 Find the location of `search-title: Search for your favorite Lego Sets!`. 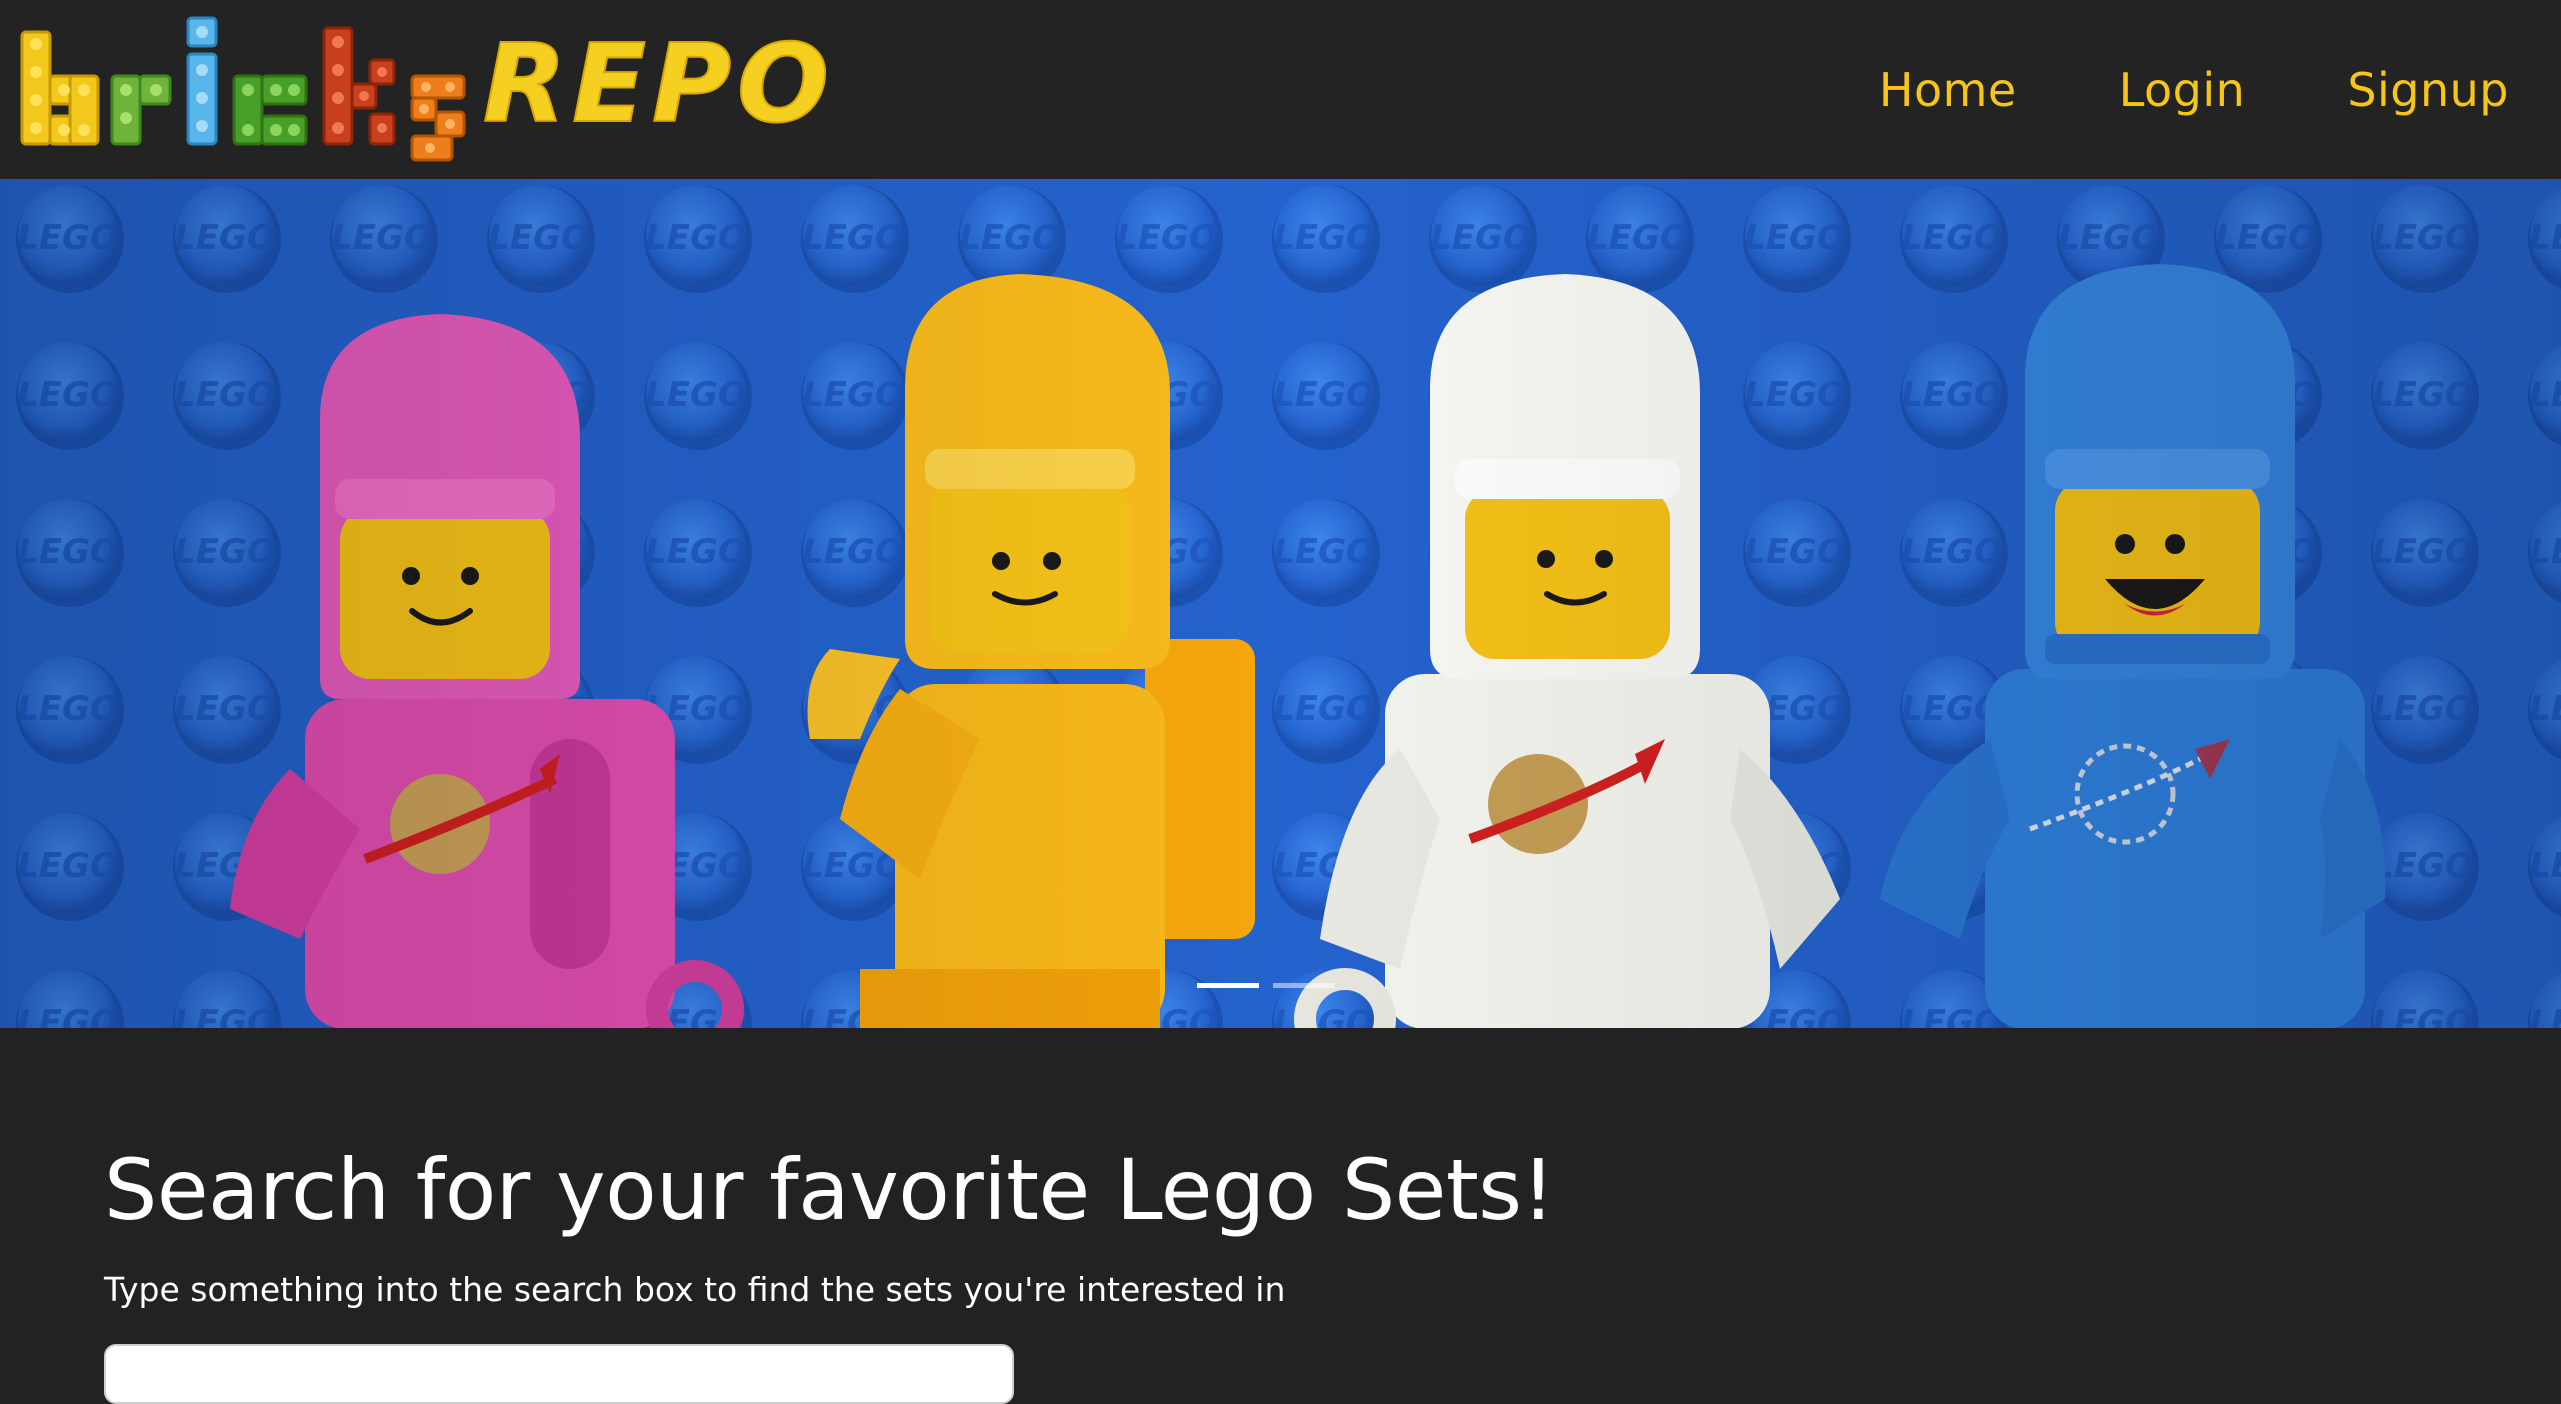

search-title: Search for your favorite Lego Sets! is located at coordinates (829, 1190).